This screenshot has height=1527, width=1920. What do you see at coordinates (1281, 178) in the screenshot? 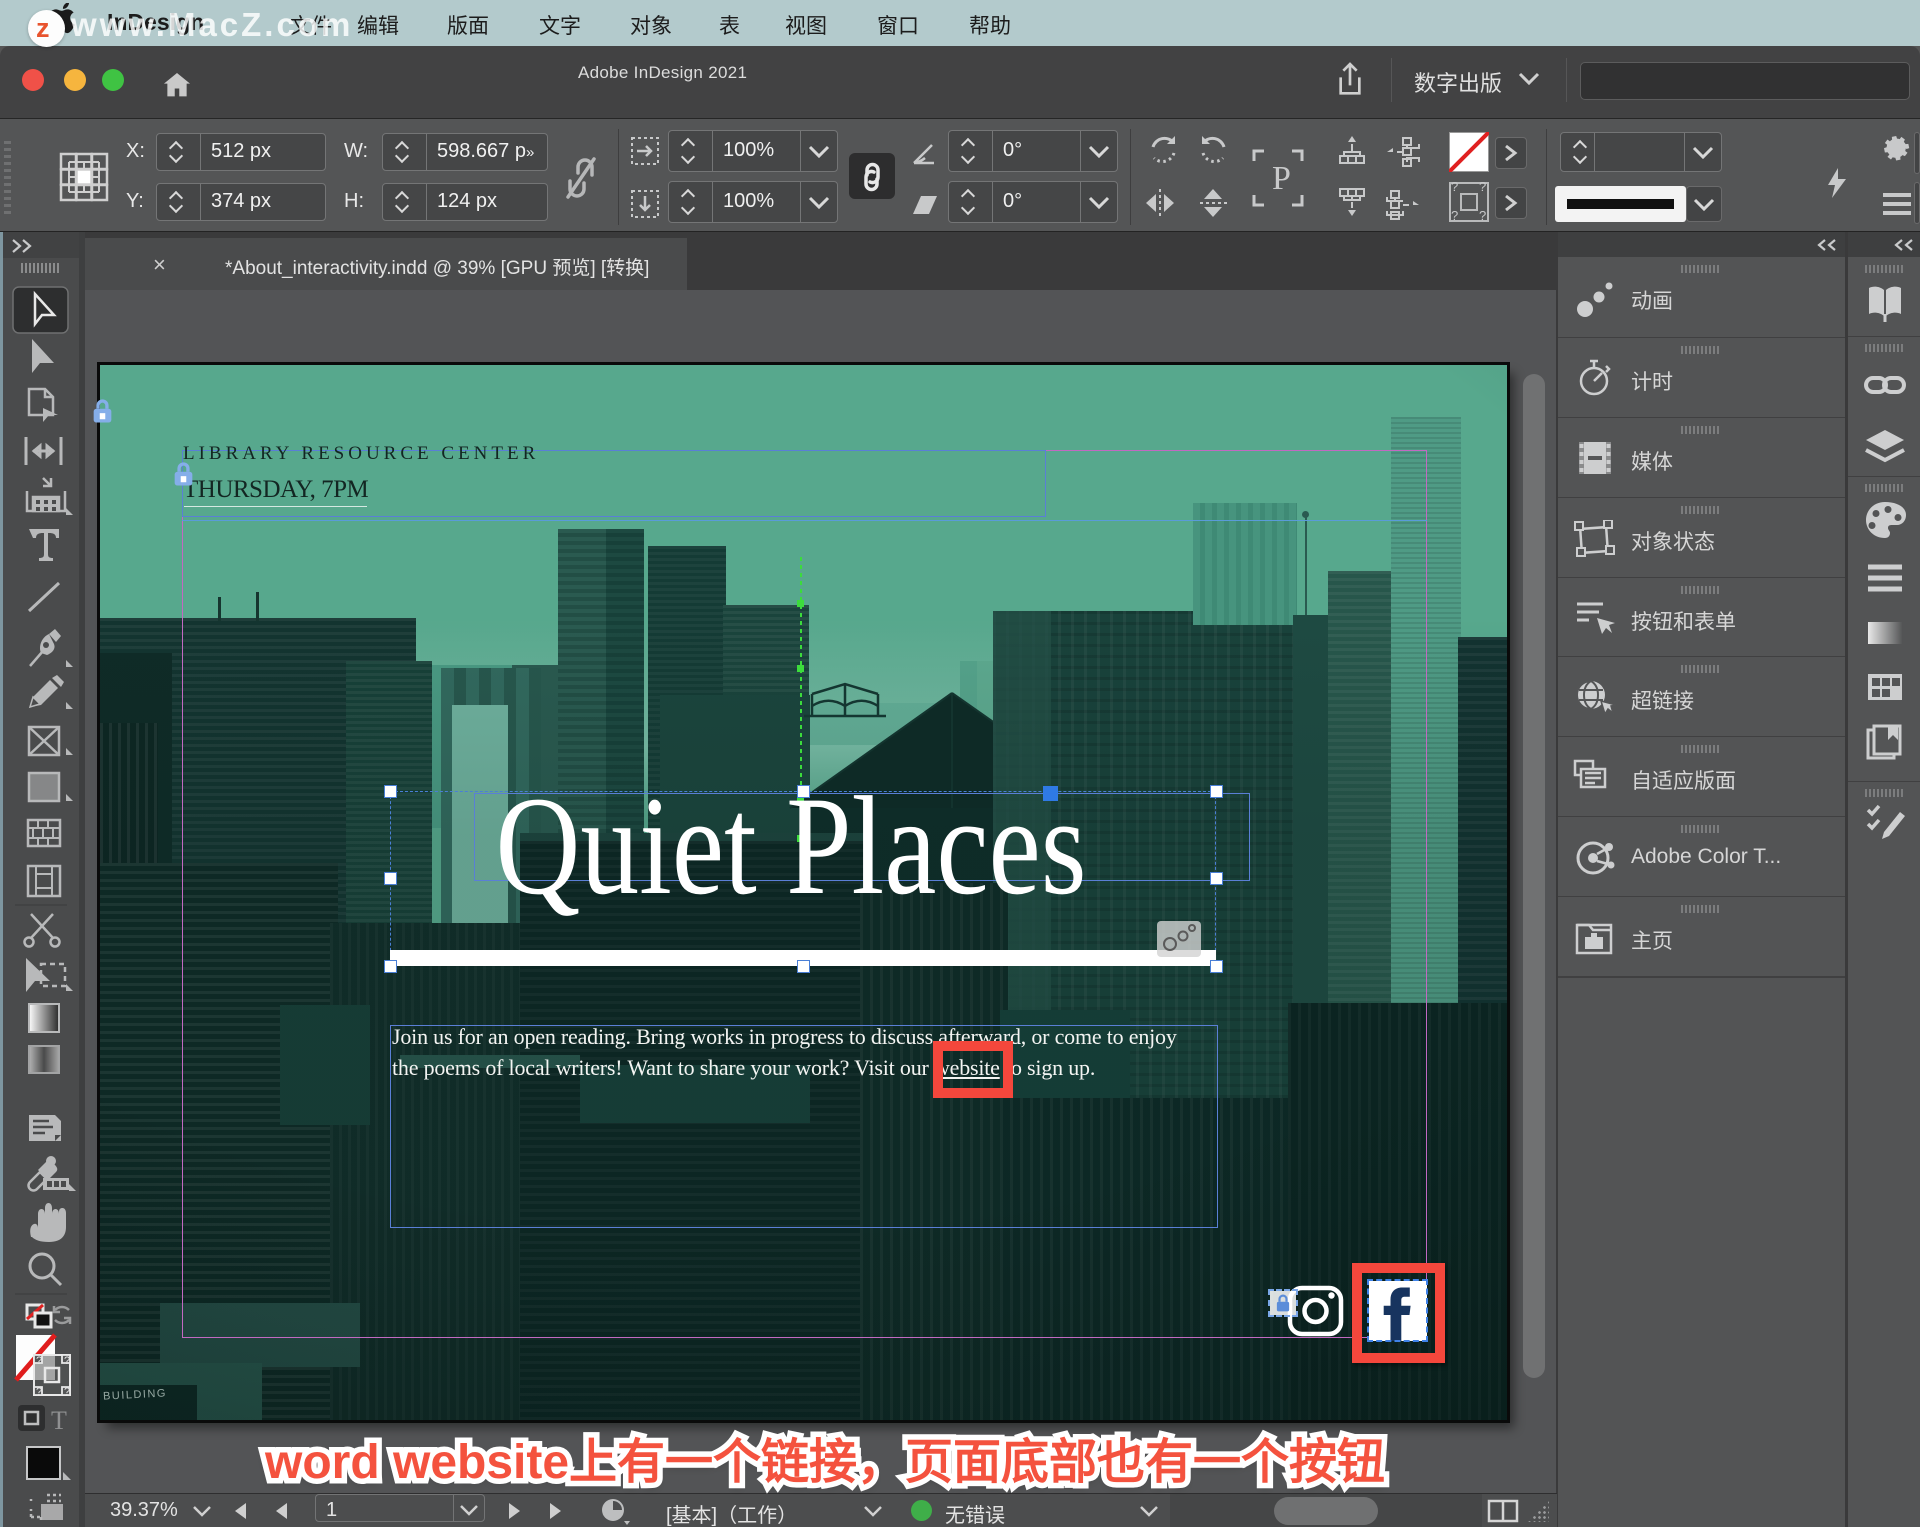
I see `svg-text: P` at bounding box center [1281, 178].